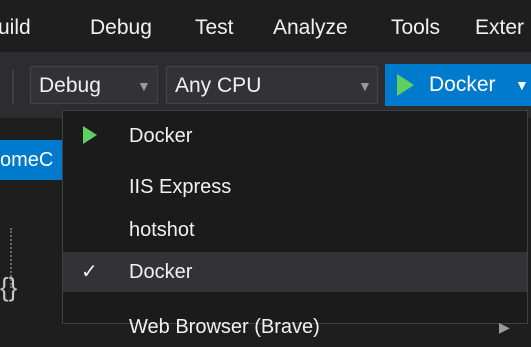 Image resolution: width=531 pixels, height=347 pixels. What do you see at coordinates (295, 272) in the screenshot?
I see `debug-target-item-docker: ✓ Docker` at bounding box center [295, 272].